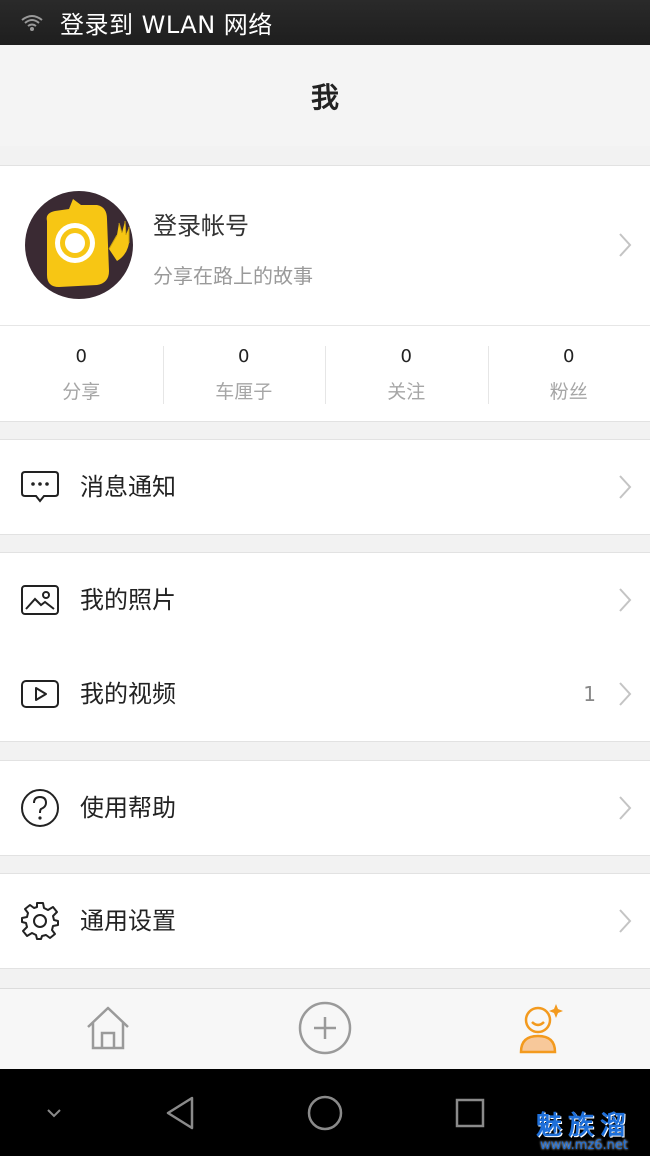 The height and width of the screenshot is (1156, 650). I want to click on menu-label: 通用设置, so click(128, 921).